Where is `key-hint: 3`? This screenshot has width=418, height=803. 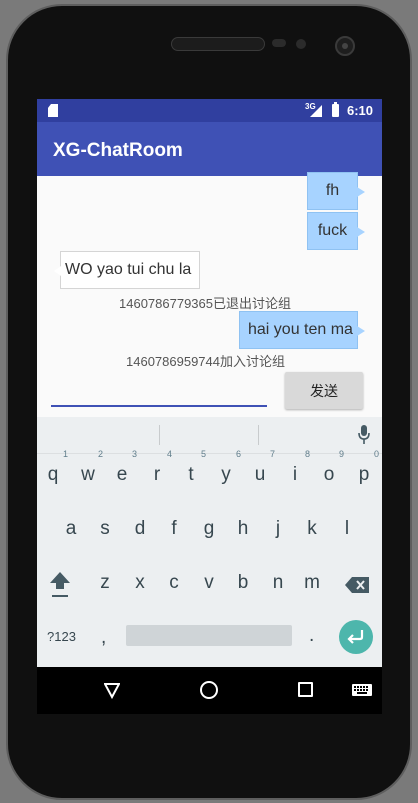 key-hint: 3 is located at coordinates (134, 454).